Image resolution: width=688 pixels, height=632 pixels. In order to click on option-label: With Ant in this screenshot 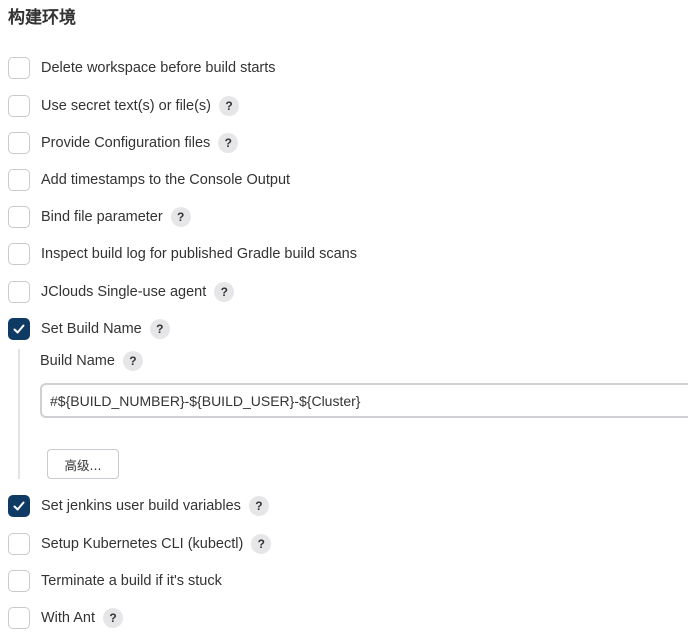, I will do `click(68, 618)`.